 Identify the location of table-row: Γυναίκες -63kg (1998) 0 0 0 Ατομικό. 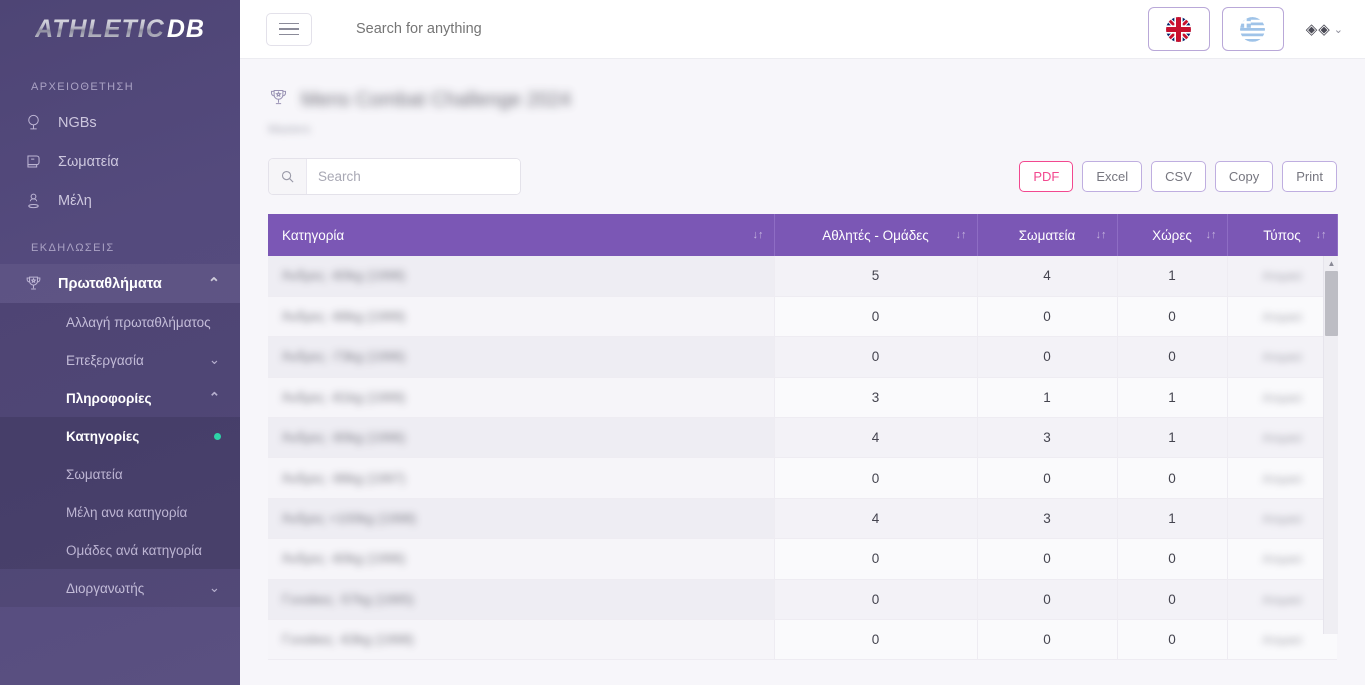
(802, 640).